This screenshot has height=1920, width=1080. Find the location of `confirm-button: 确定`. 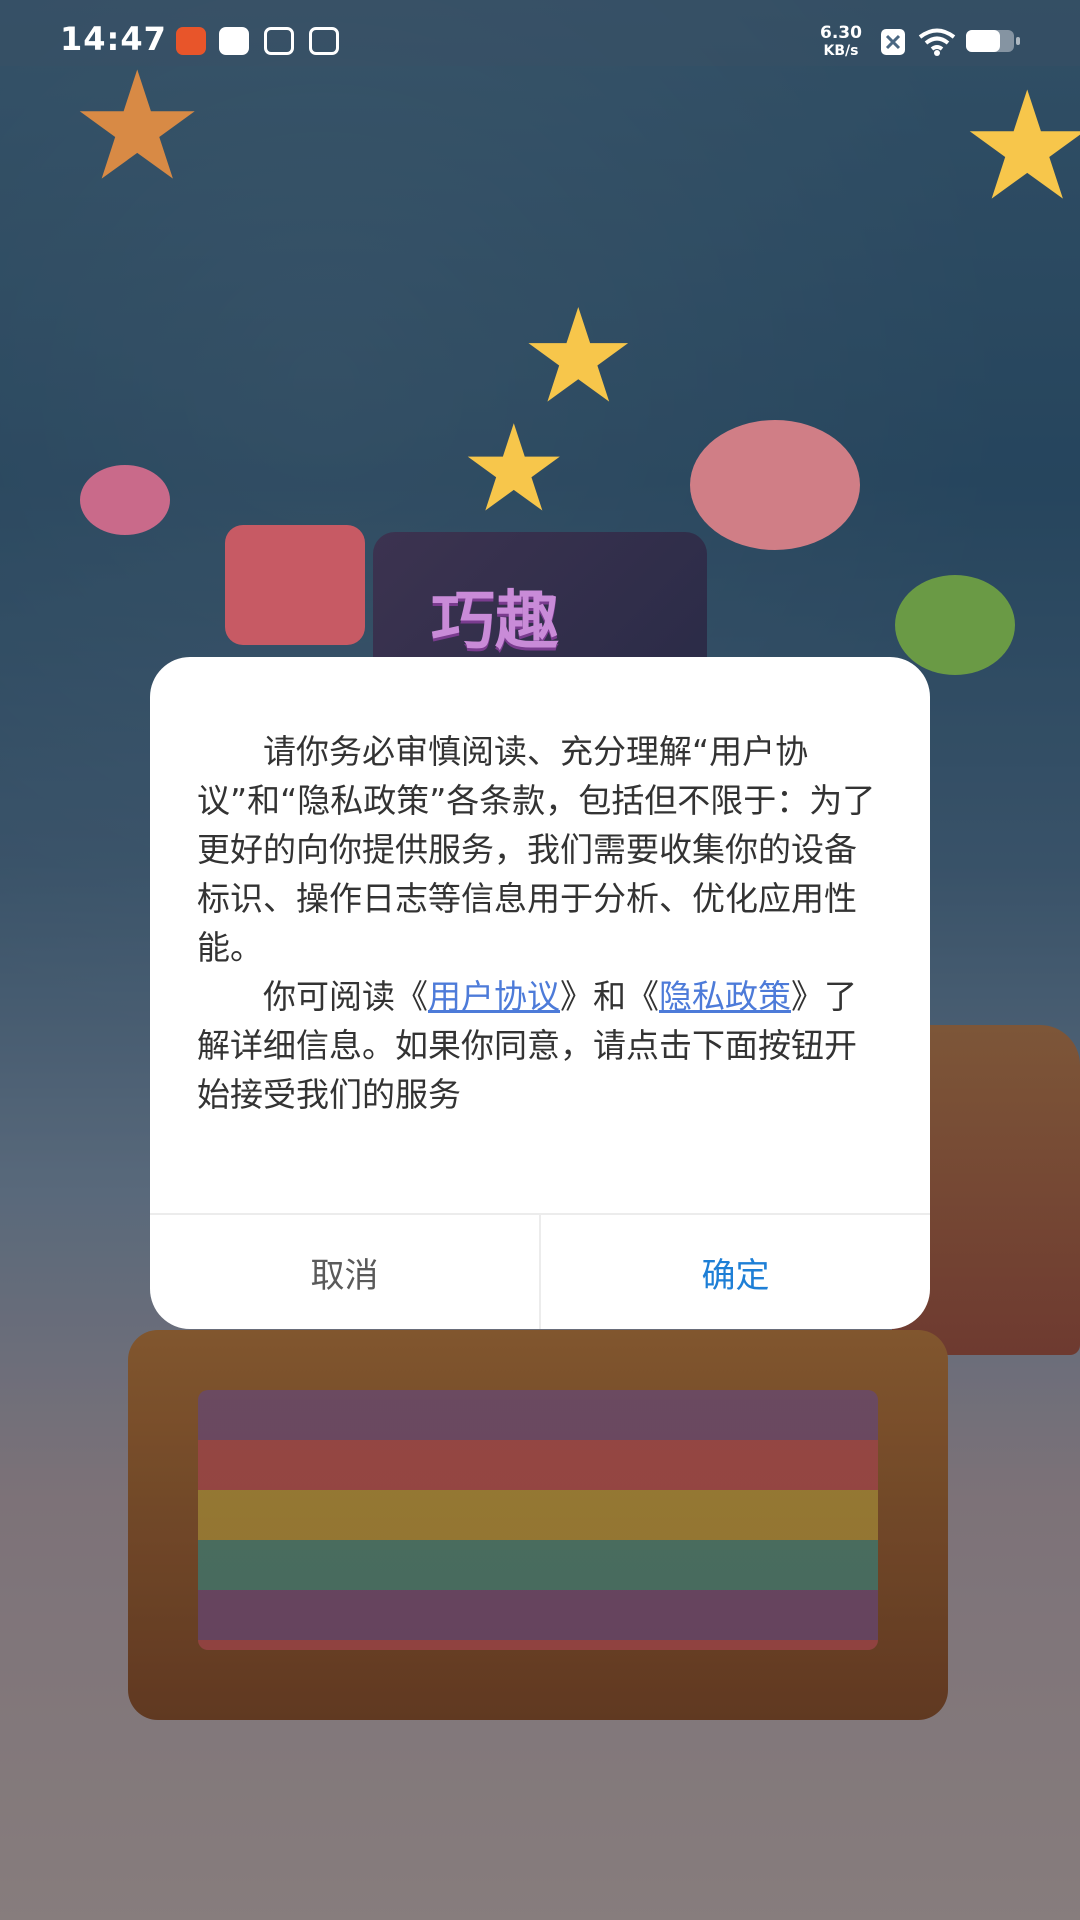

confirm-button: 确定 is located at coordinates (735, 1272).